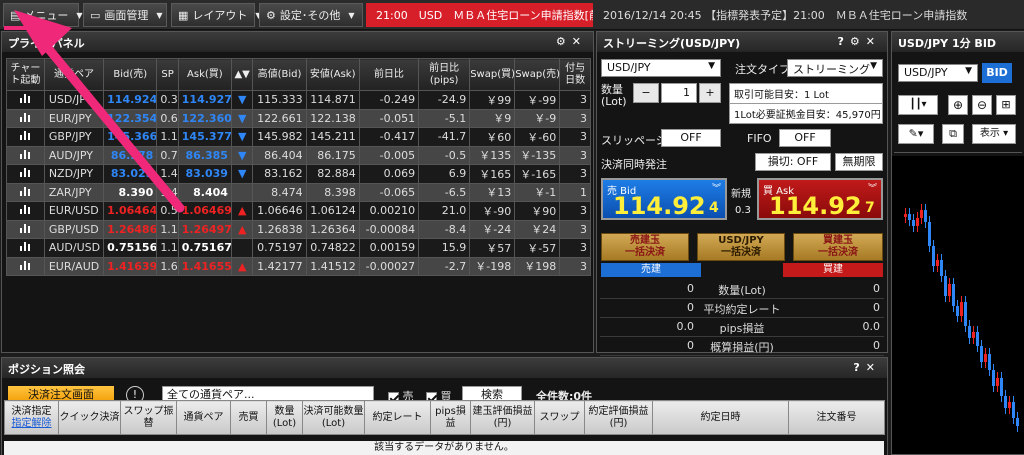  I want to click on candlestick-icon: ┃┃▾, so click(918, 104).